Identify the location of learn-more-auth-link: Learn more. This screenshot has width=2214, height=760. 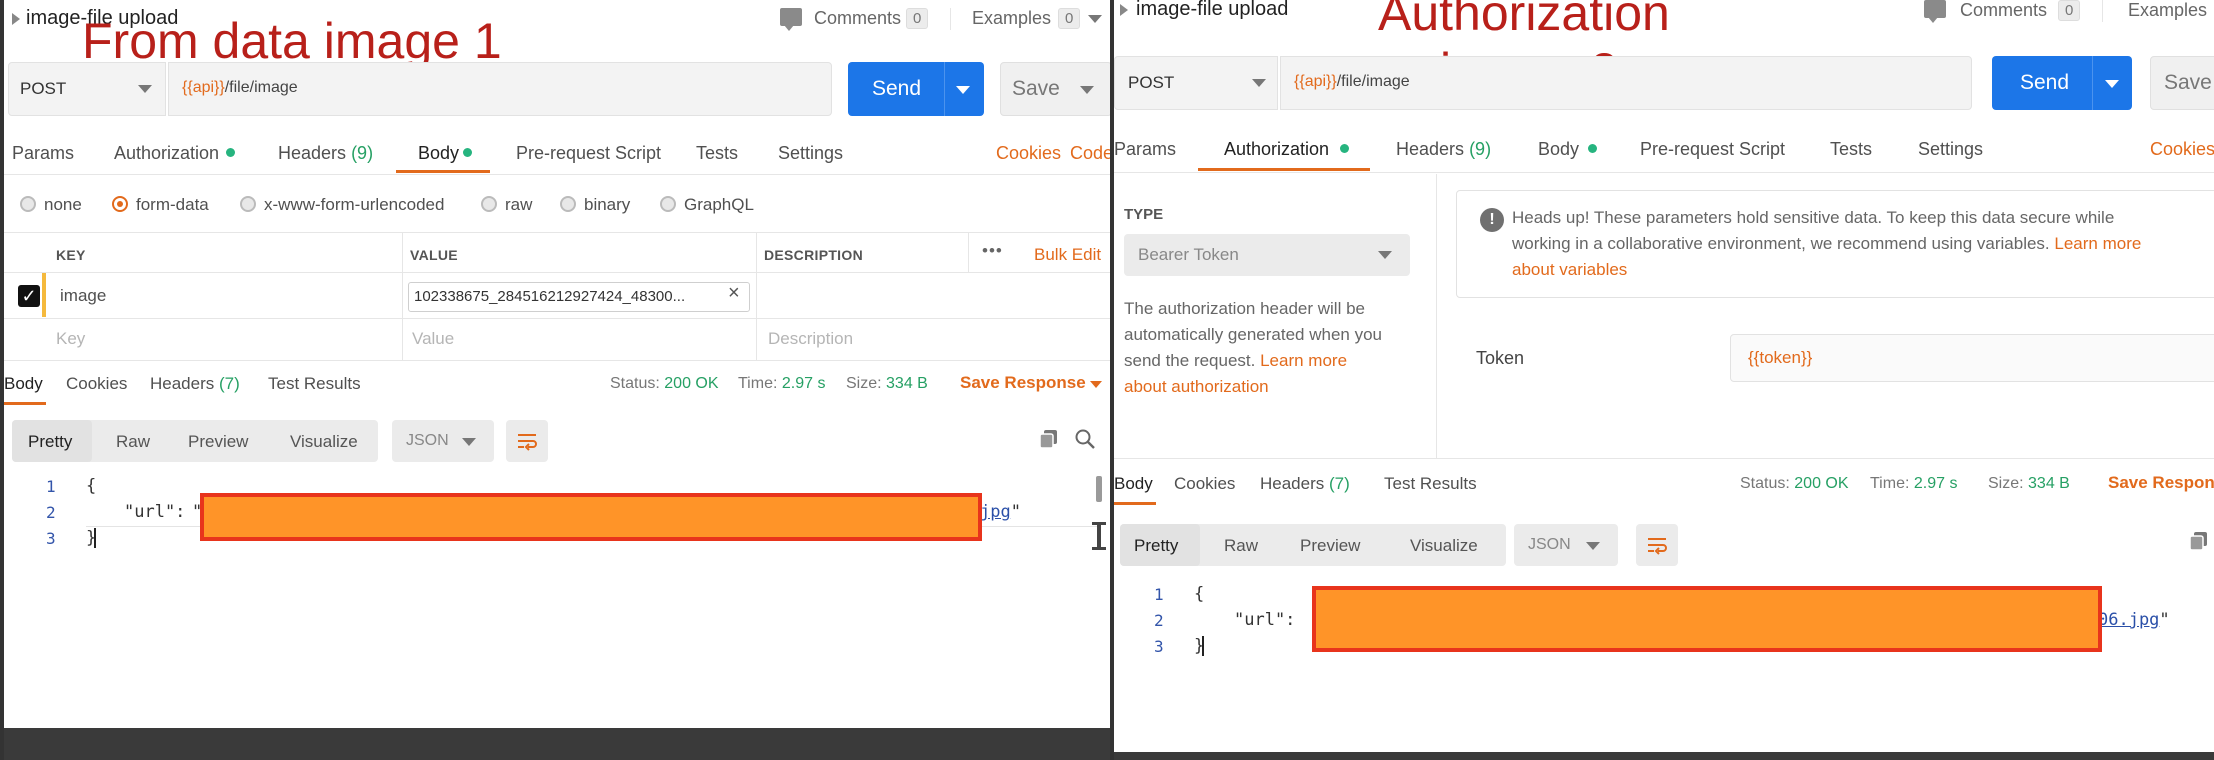
(1303, 360).